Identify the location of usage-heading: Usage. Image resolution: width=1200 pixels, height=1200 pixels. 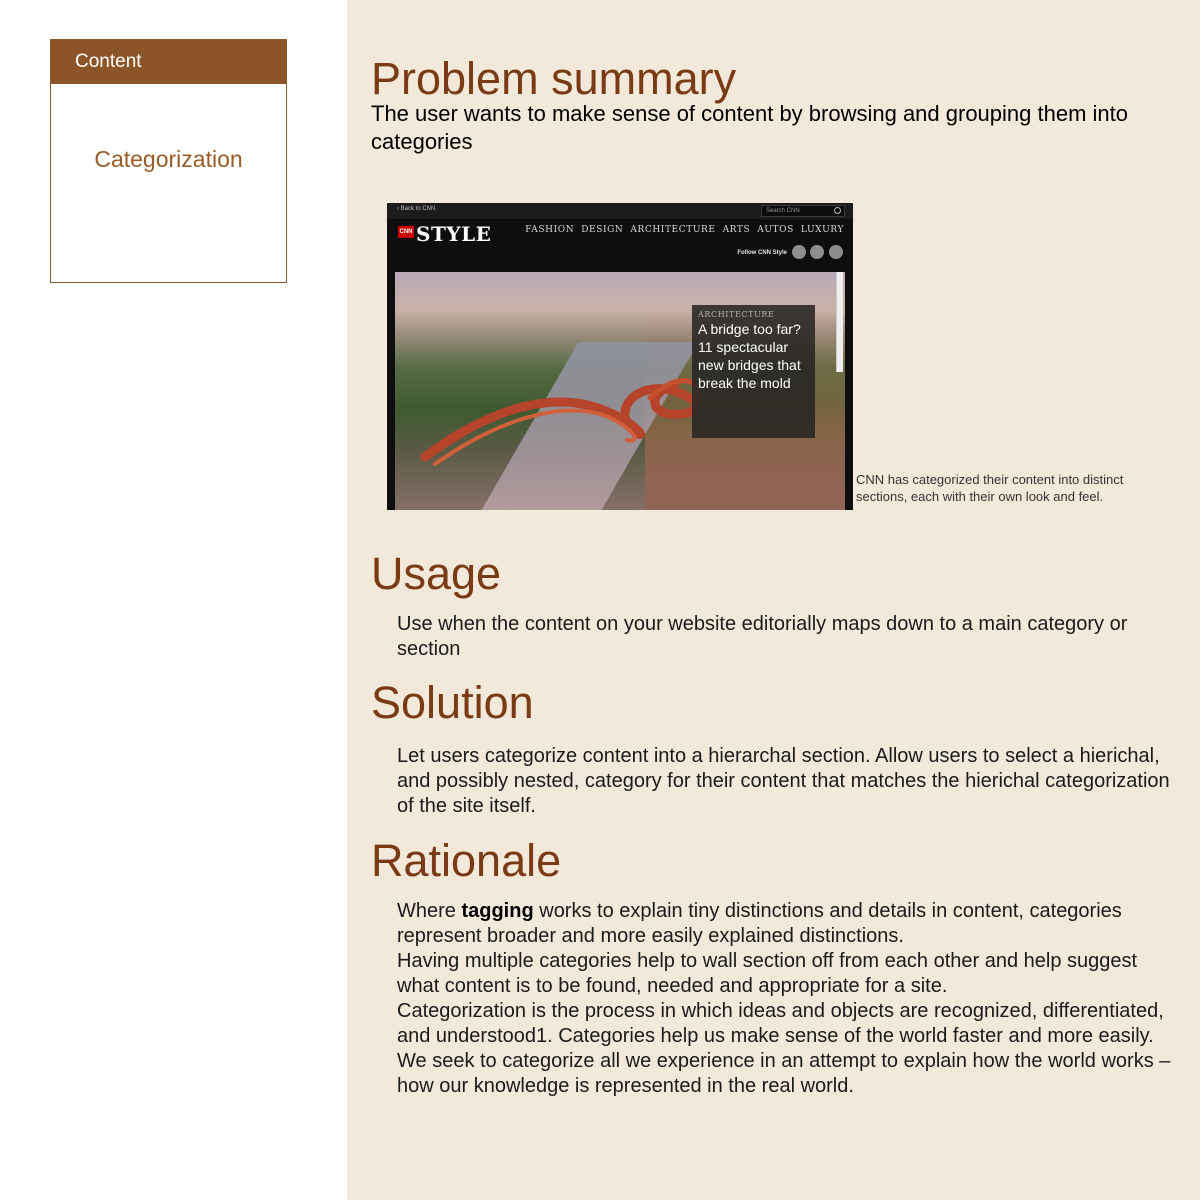
(436, 573).